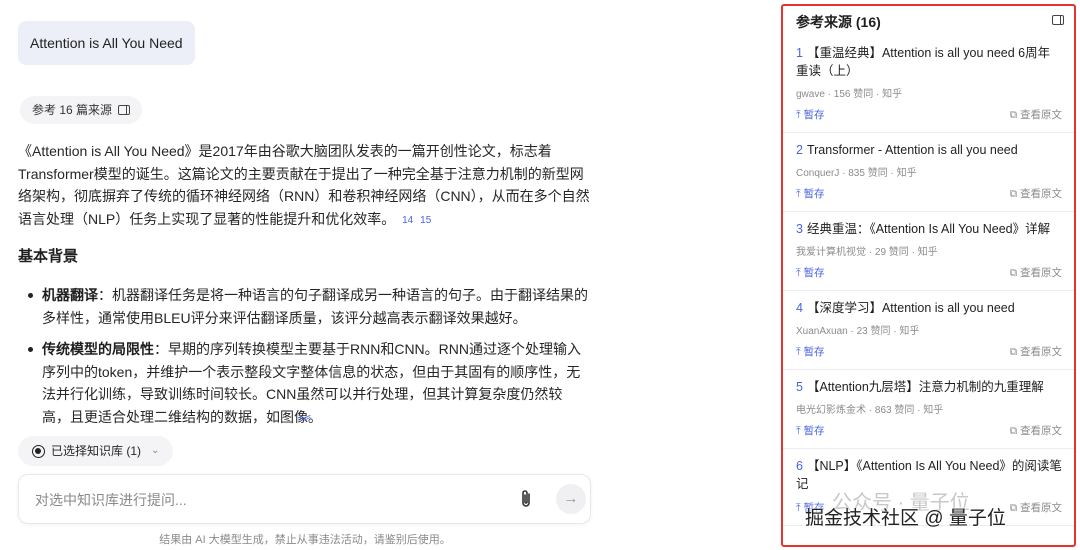 The height and width of the screenshot is (550, 1080). I want to click on paperclip-icon, so click(526, 501).